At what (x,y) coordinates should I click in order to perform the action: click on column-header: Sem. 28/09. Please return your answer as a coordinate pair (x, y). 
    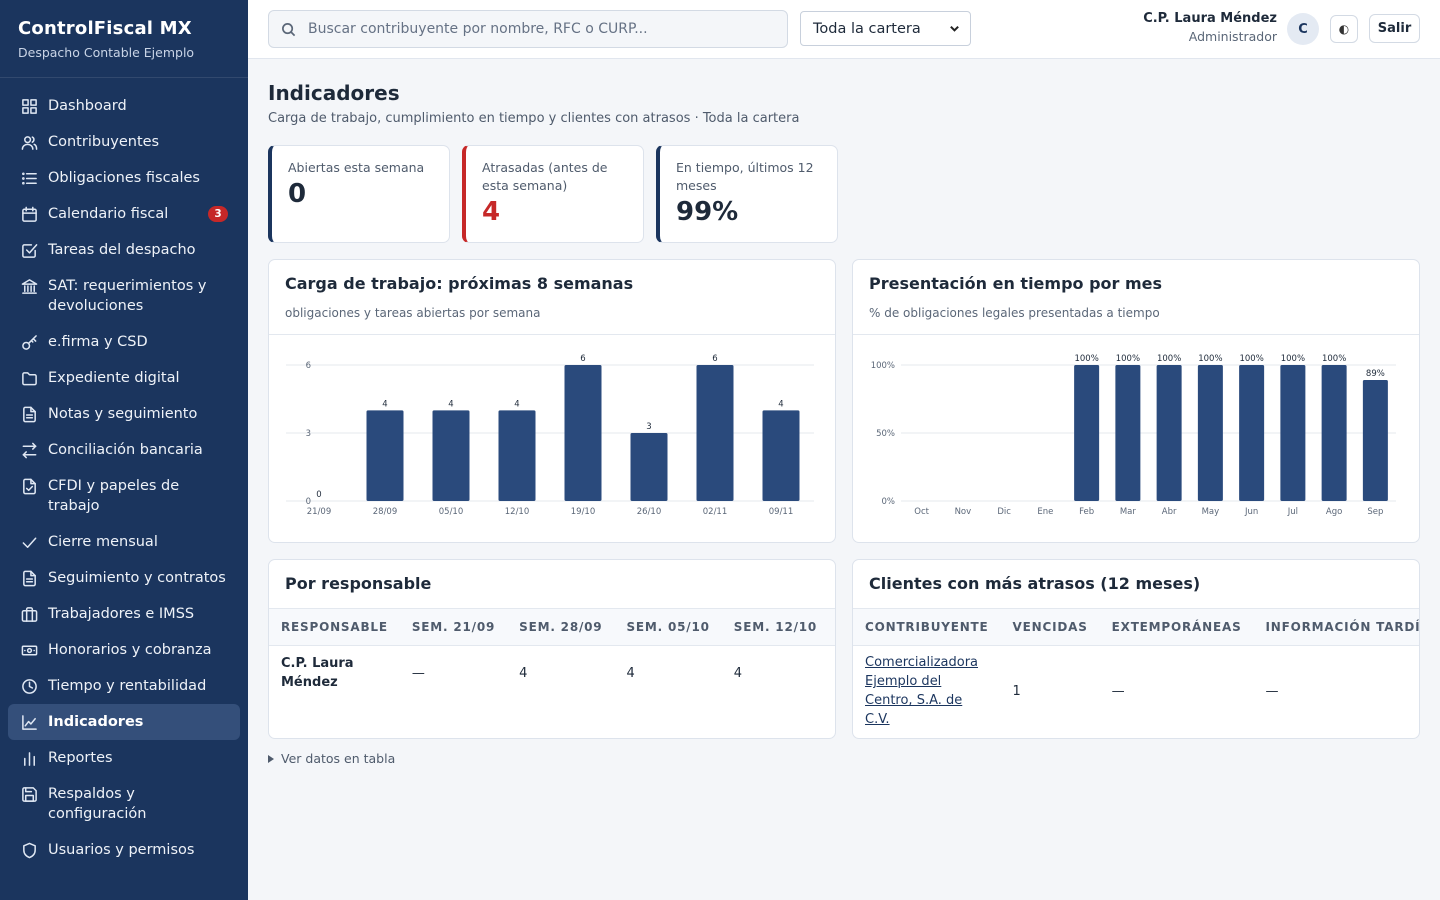
    Looking at the image, I should click on (561, 627).